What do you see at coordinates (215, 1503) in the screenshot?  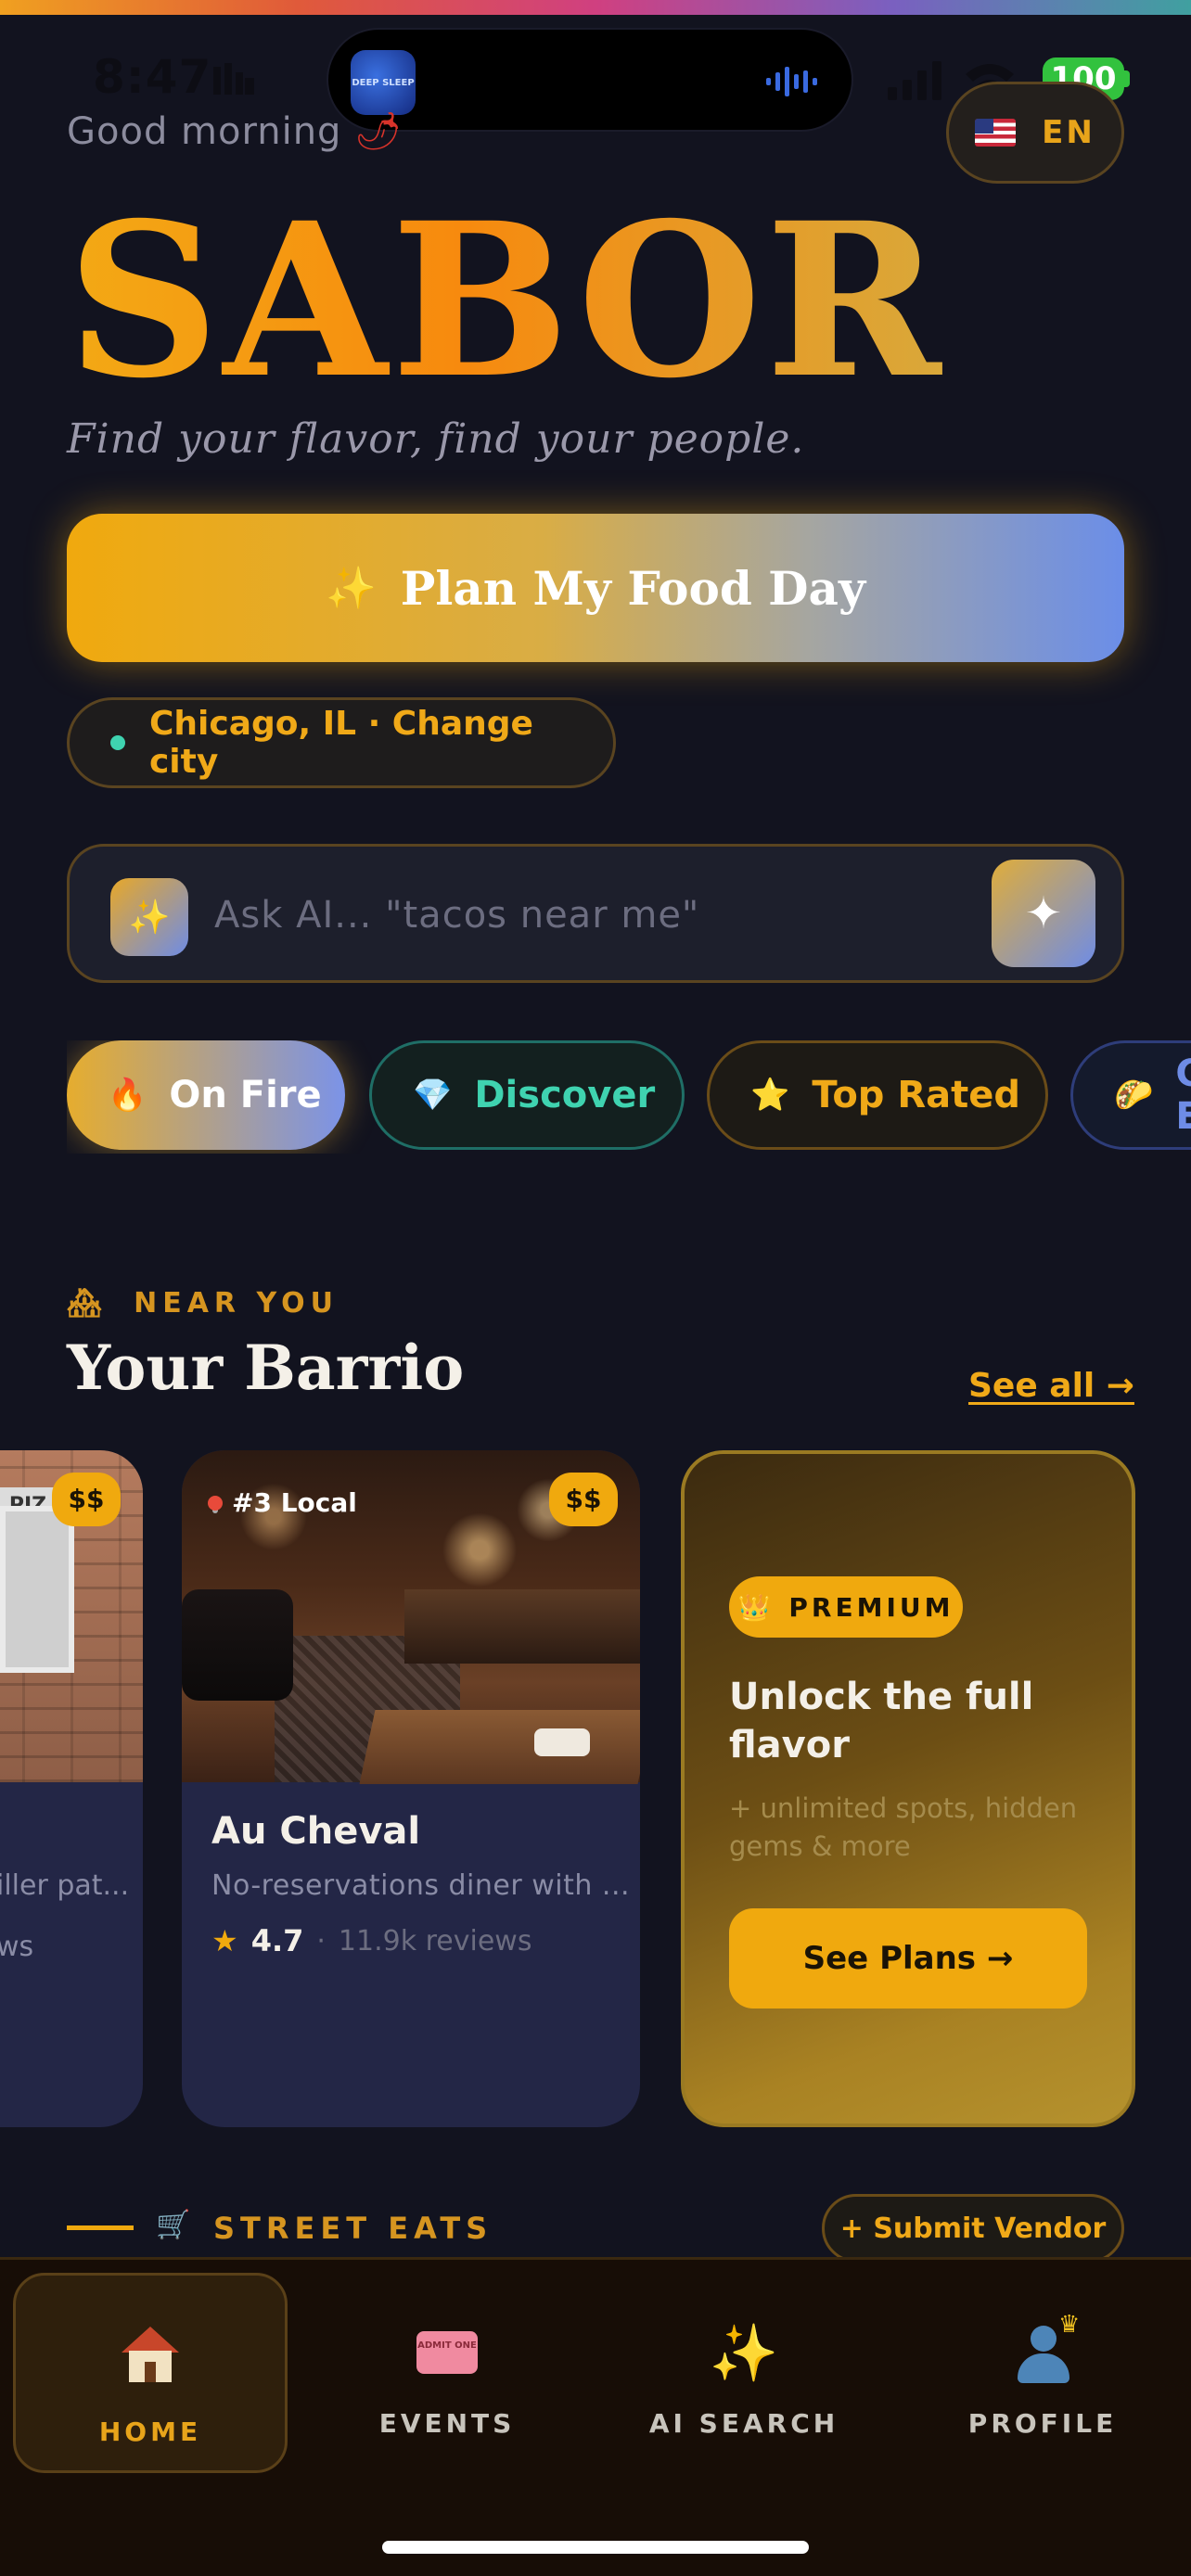 I see `pin-icon` at bounding box center [215, 1503].